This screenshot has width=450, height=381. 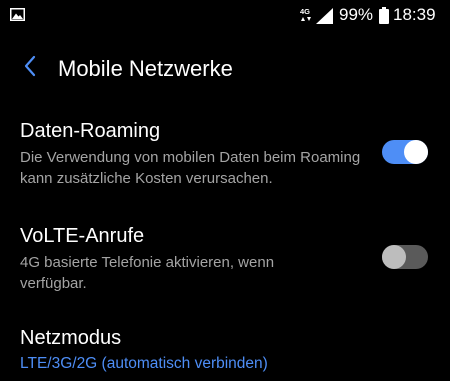 I want to click on setting-title: Netzmodus, so click(x=71, y=338).